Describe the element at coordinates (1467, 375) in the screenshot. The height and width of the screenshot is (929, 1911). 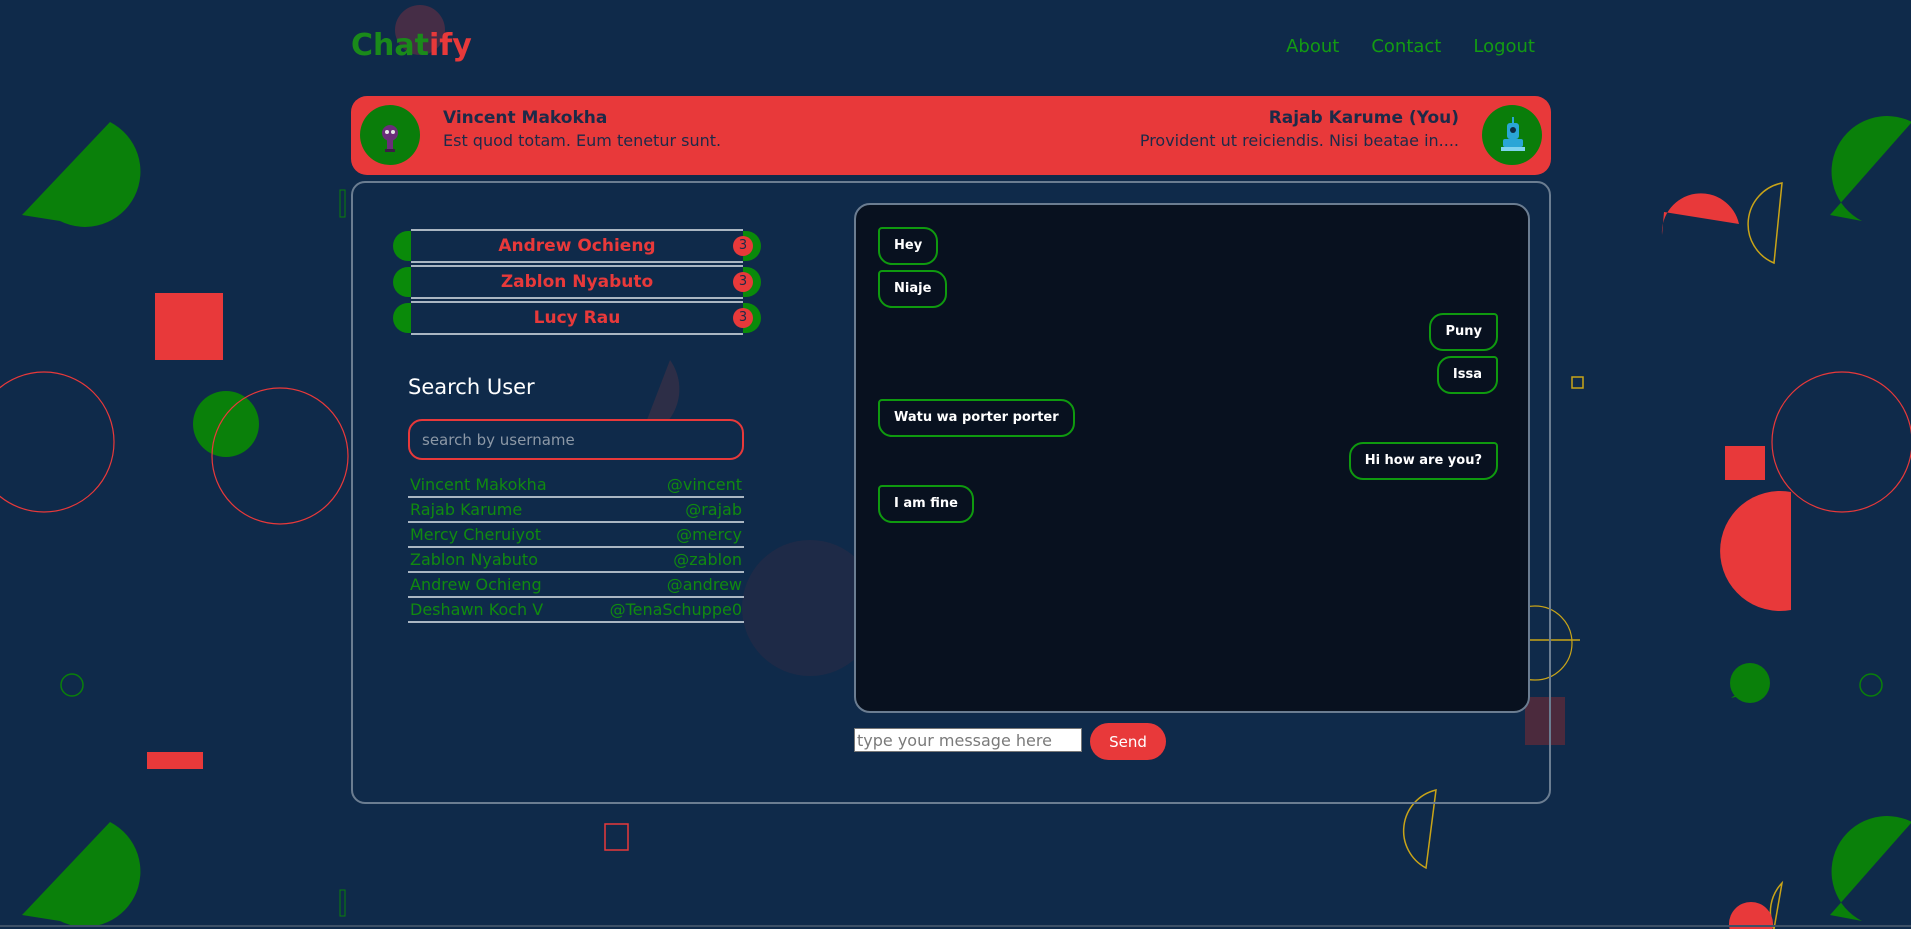
I see `message-bubble-outgoing: Issa` at that location.